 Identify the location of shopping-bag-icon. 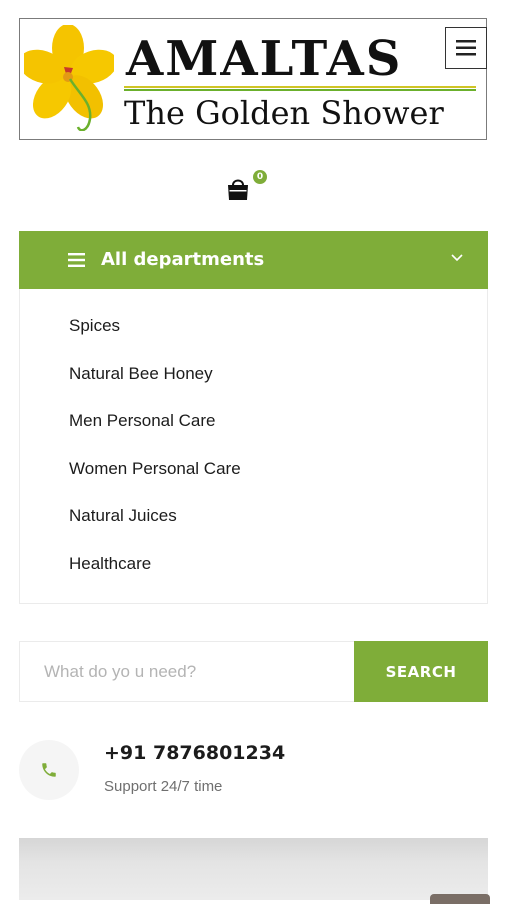
(238, 189).